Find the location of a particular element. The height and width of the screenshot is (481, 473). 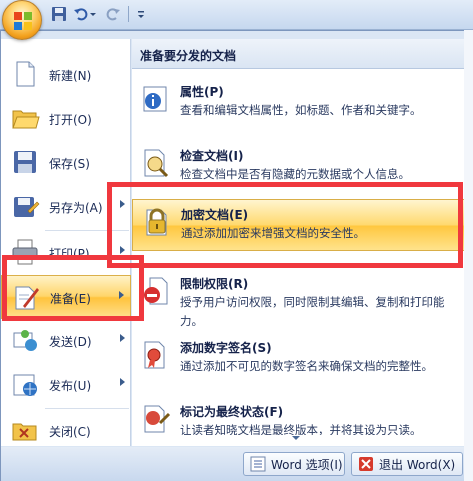

submenu-header: 准备要分发的文档 is located at coordinates (298, 54).